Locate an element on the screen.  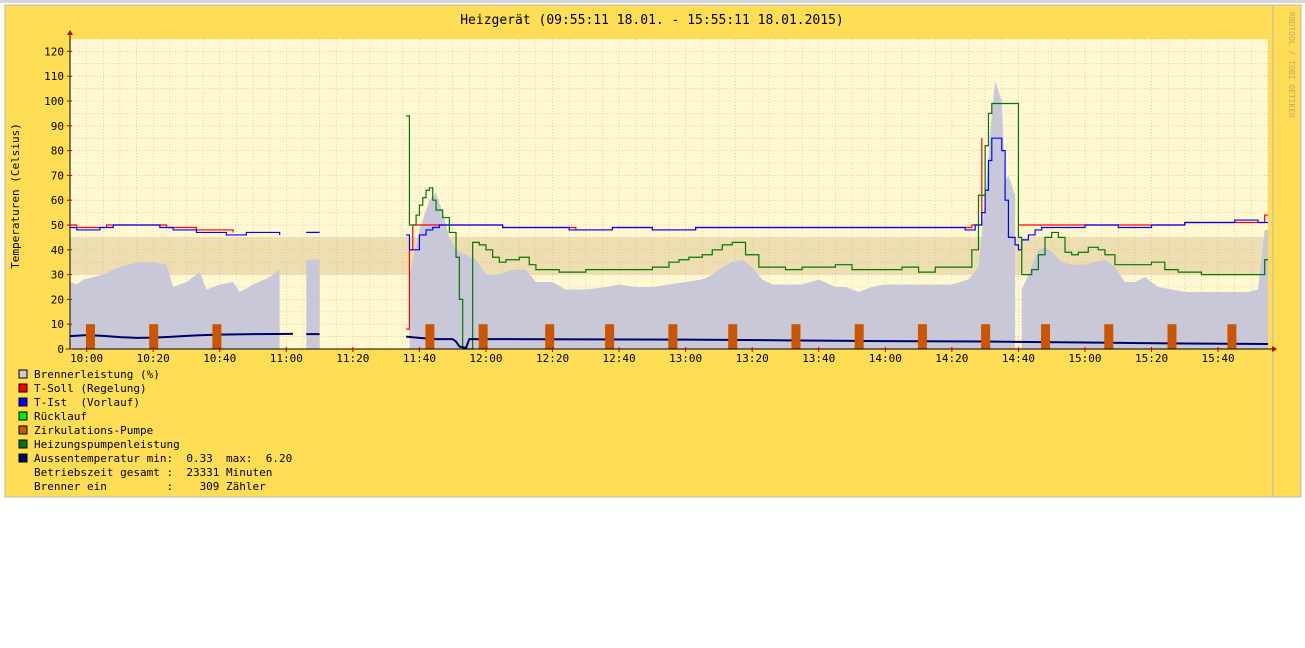
legend-item-brennerleistung: Brennerleistung (%) is located at coordinates (89, 374).